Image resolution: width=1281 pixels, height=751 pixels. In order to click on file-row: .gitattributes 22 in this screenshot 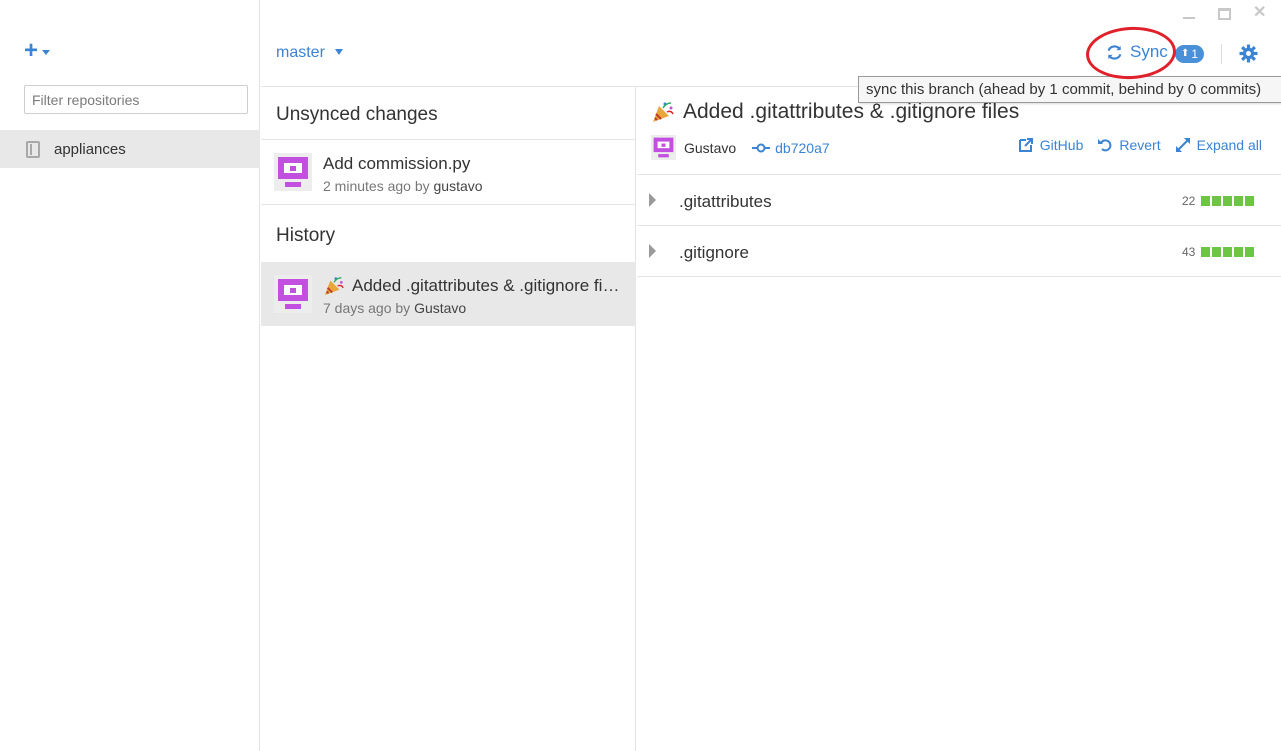, I will do `click(959, 200)`.